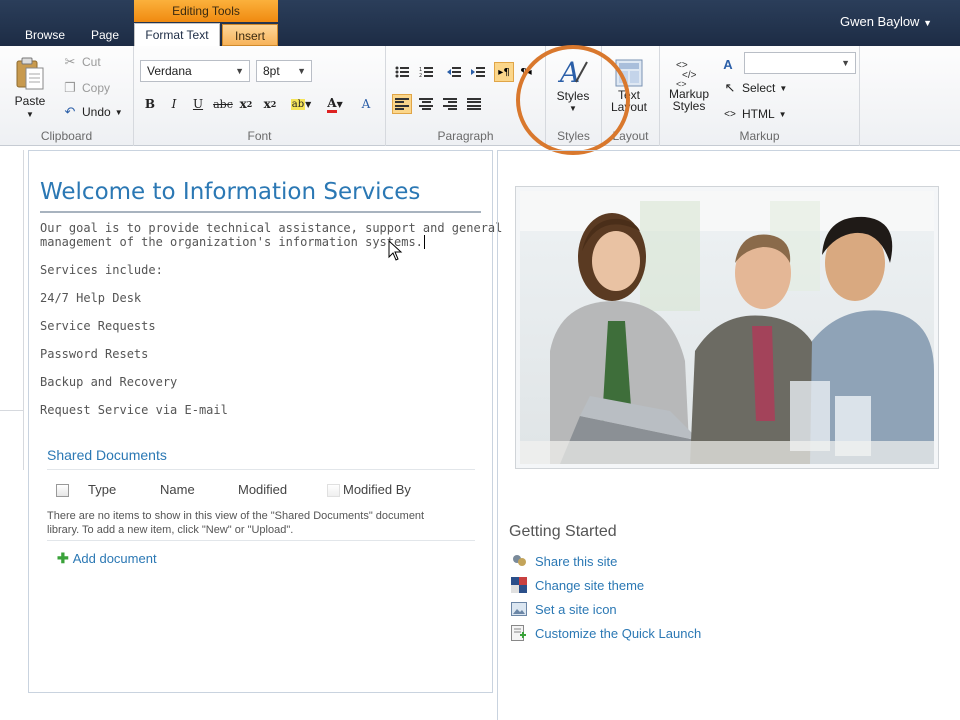 The height and width of the screenshot is (720, 960). I want to click on align-right-button, so click(450, 104).